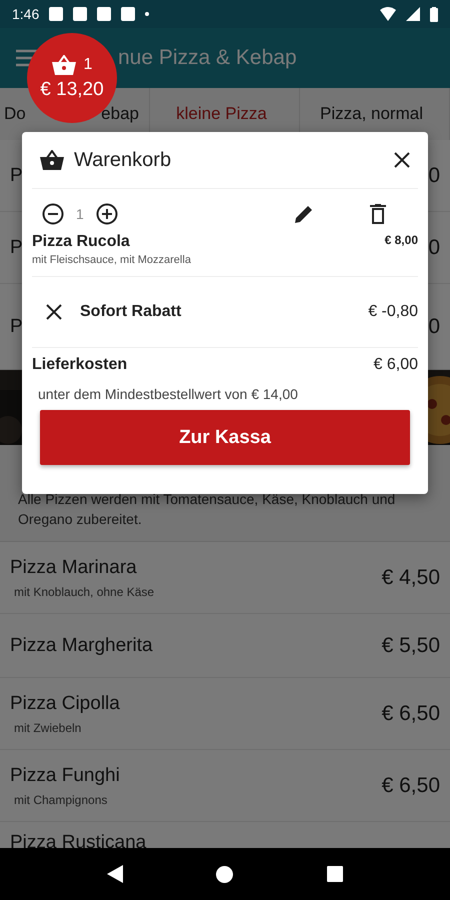 The image size is (450, 900). I want to click on item-name: Pizza Margherita, so click(81, 645).